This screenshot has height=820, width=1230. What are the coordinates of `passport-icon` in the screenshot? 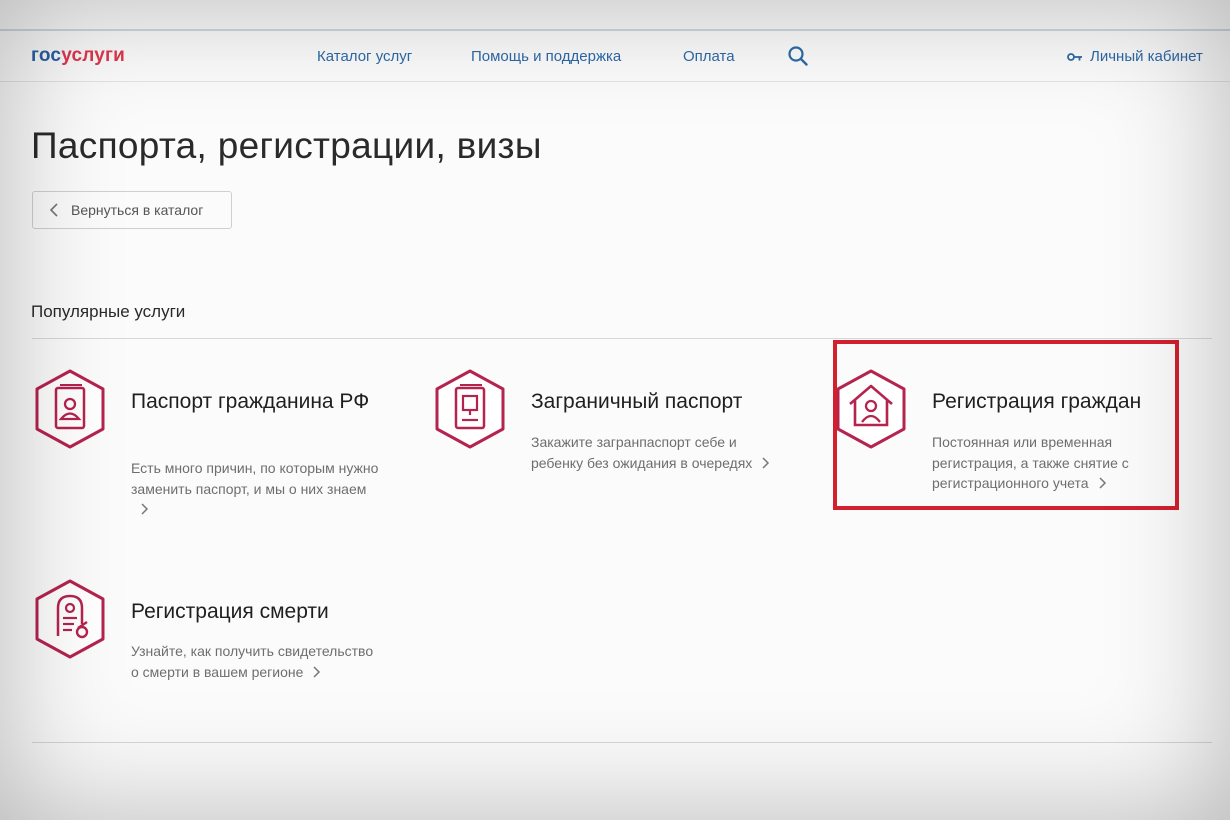 It's located at (70, 409).